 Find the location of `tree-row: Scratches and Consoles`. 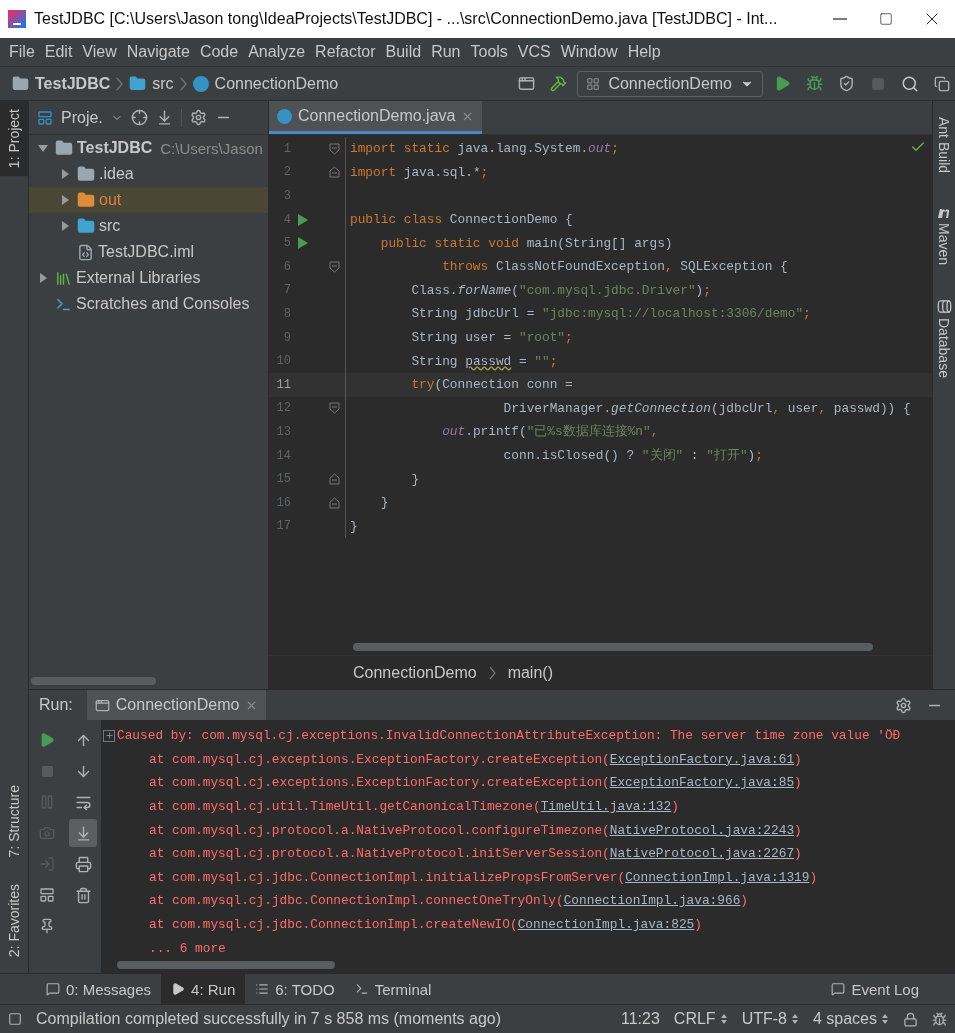

tree-row: Scratches and Consoles is located at coordinates (148, 304).